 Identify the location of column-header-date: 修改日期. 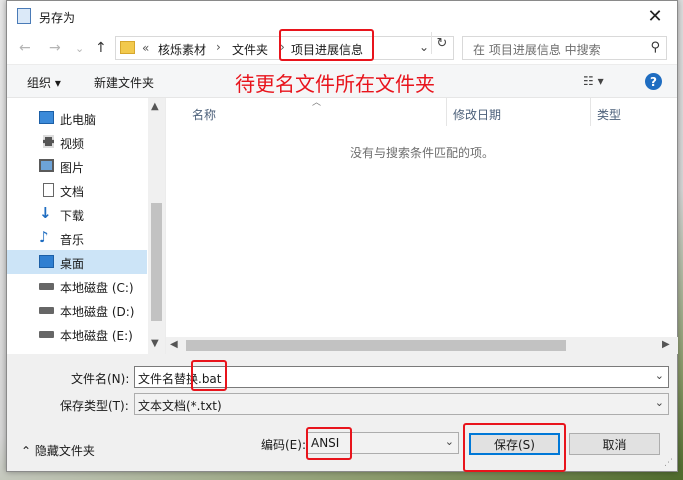
(477, 114).